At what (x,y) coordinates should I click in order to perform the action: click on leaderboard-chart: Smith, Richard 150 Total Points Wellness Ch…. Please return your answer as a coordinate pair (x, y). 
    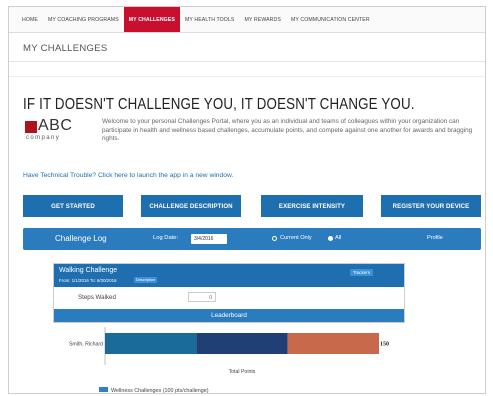
    Looking at the image, I should click on (229, 360).